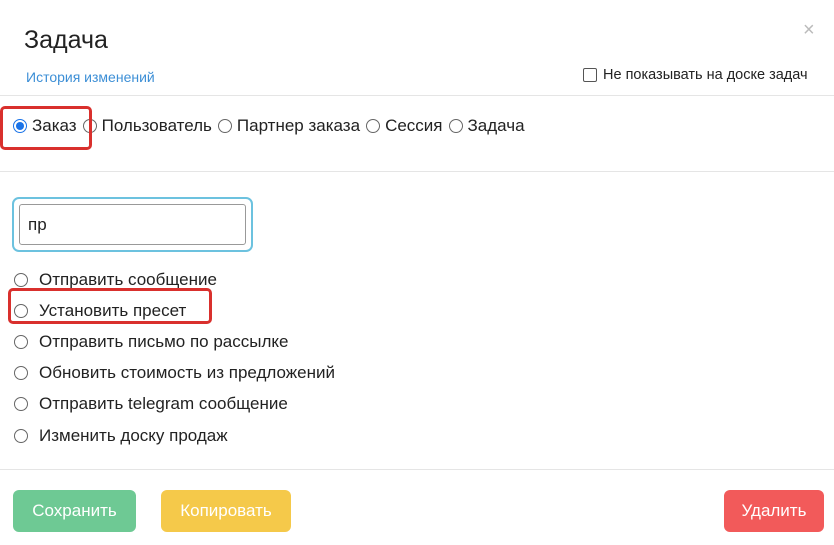  I want to click on radio-order-partner, so click(224, 126).